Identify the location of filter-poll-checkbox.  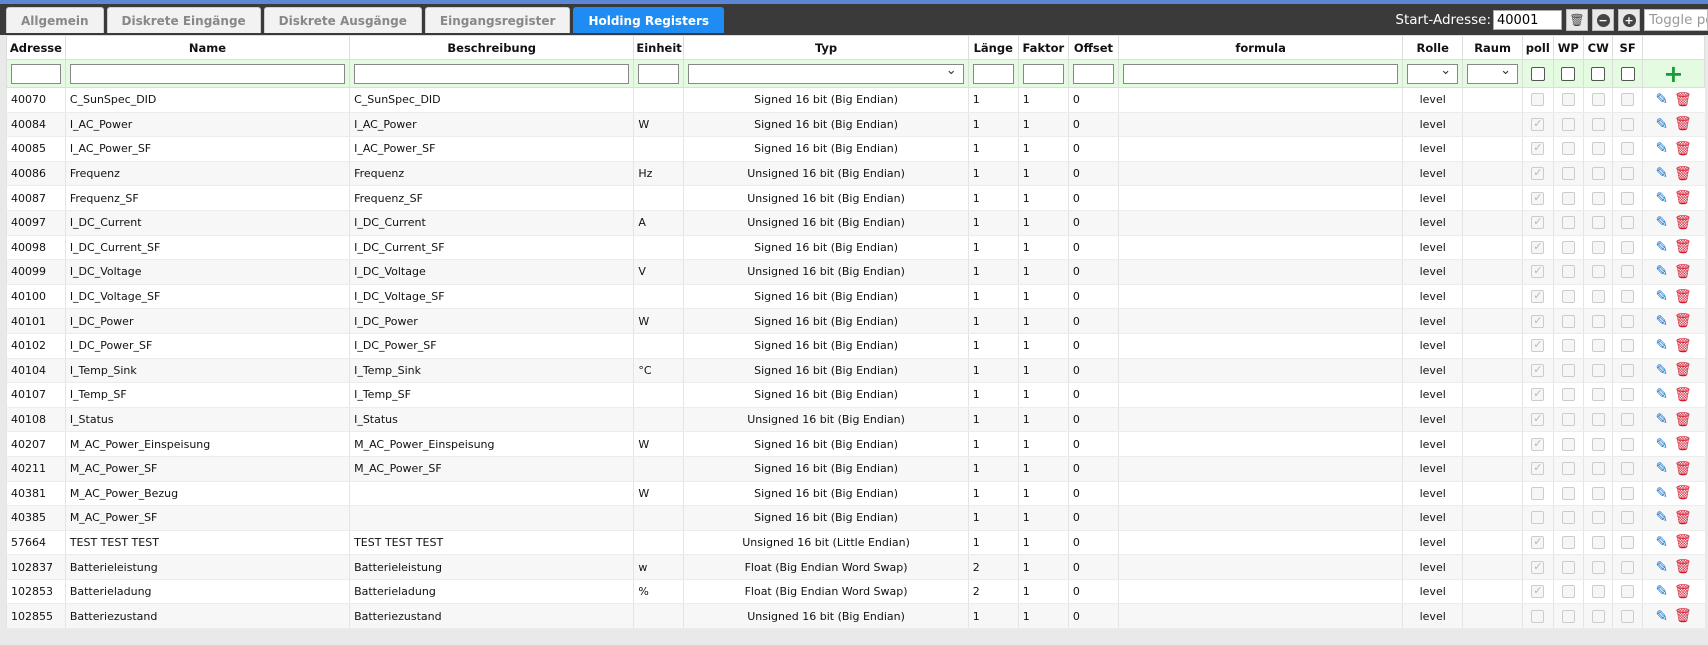
(1537, 73).